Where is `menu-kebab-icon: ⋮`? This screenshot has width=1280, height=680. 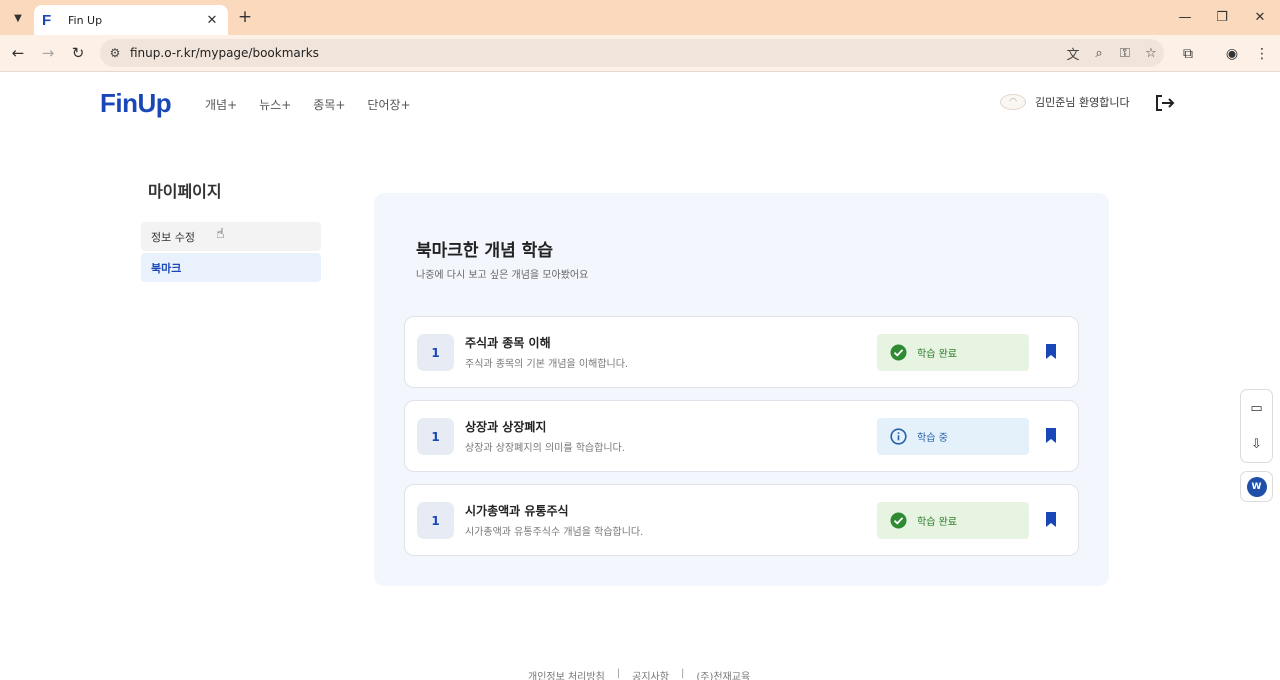 menu-kebab-icon: ⋮ is located at coordinates (1262, 54).